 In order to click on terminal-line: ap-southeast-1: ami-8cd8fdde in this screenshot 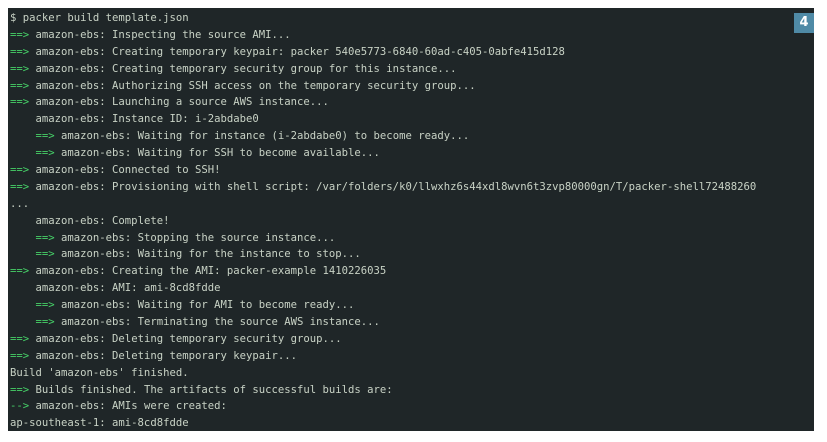, I will do `click(411, 423)`.